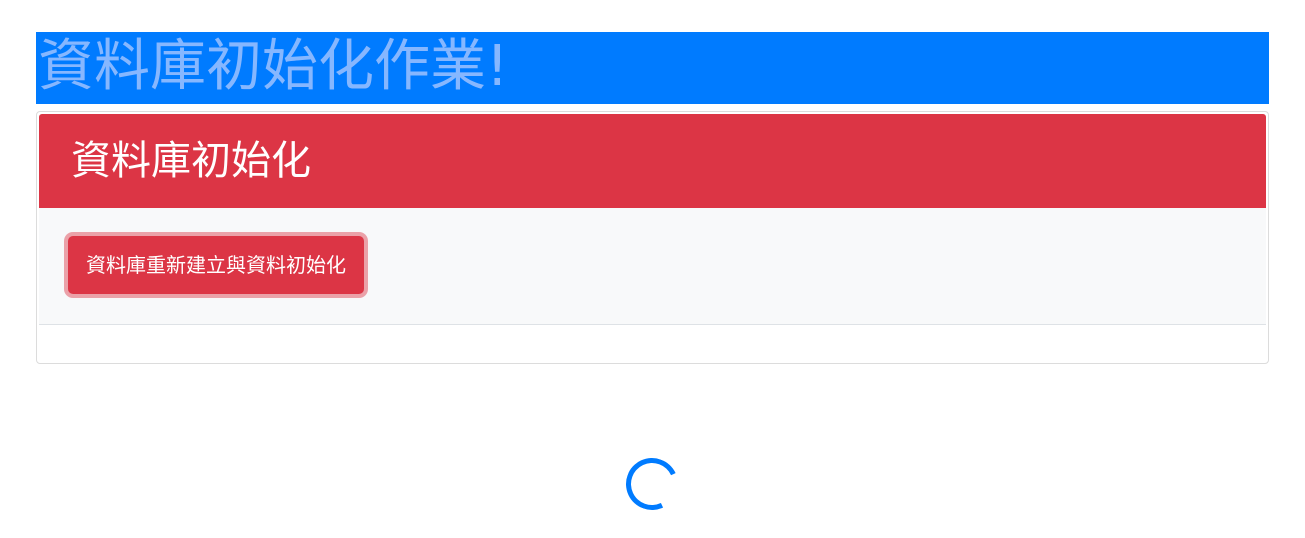 This screenshot has width=1305, height=538. I want to click on loading-spinner-icon, so click(652, 484).